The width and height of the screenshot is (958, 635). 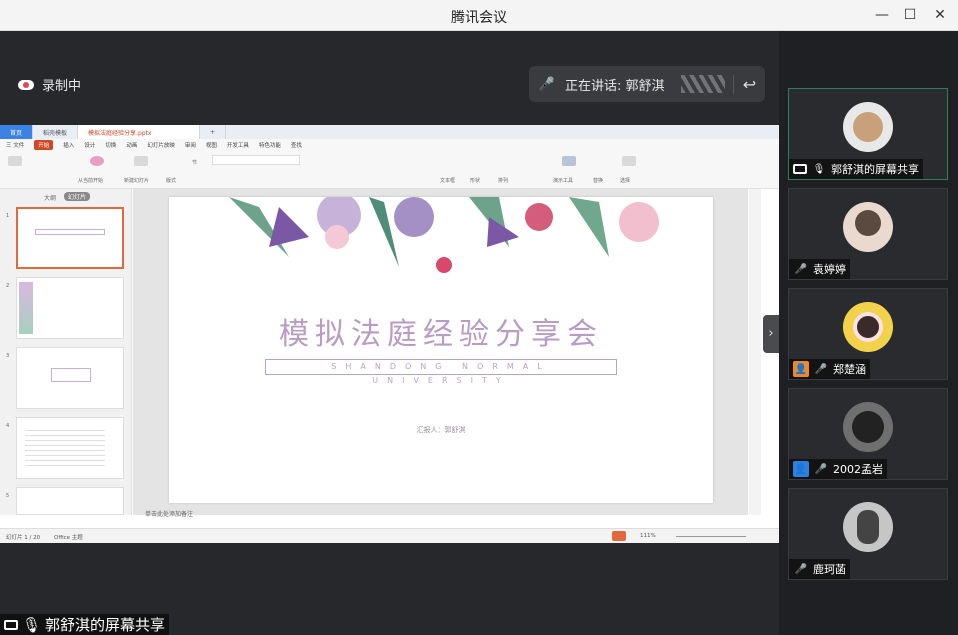 What do you see at coordinates (619, 536) in the screenshot?
I see `play-icon` at bounding box center [619, 536].